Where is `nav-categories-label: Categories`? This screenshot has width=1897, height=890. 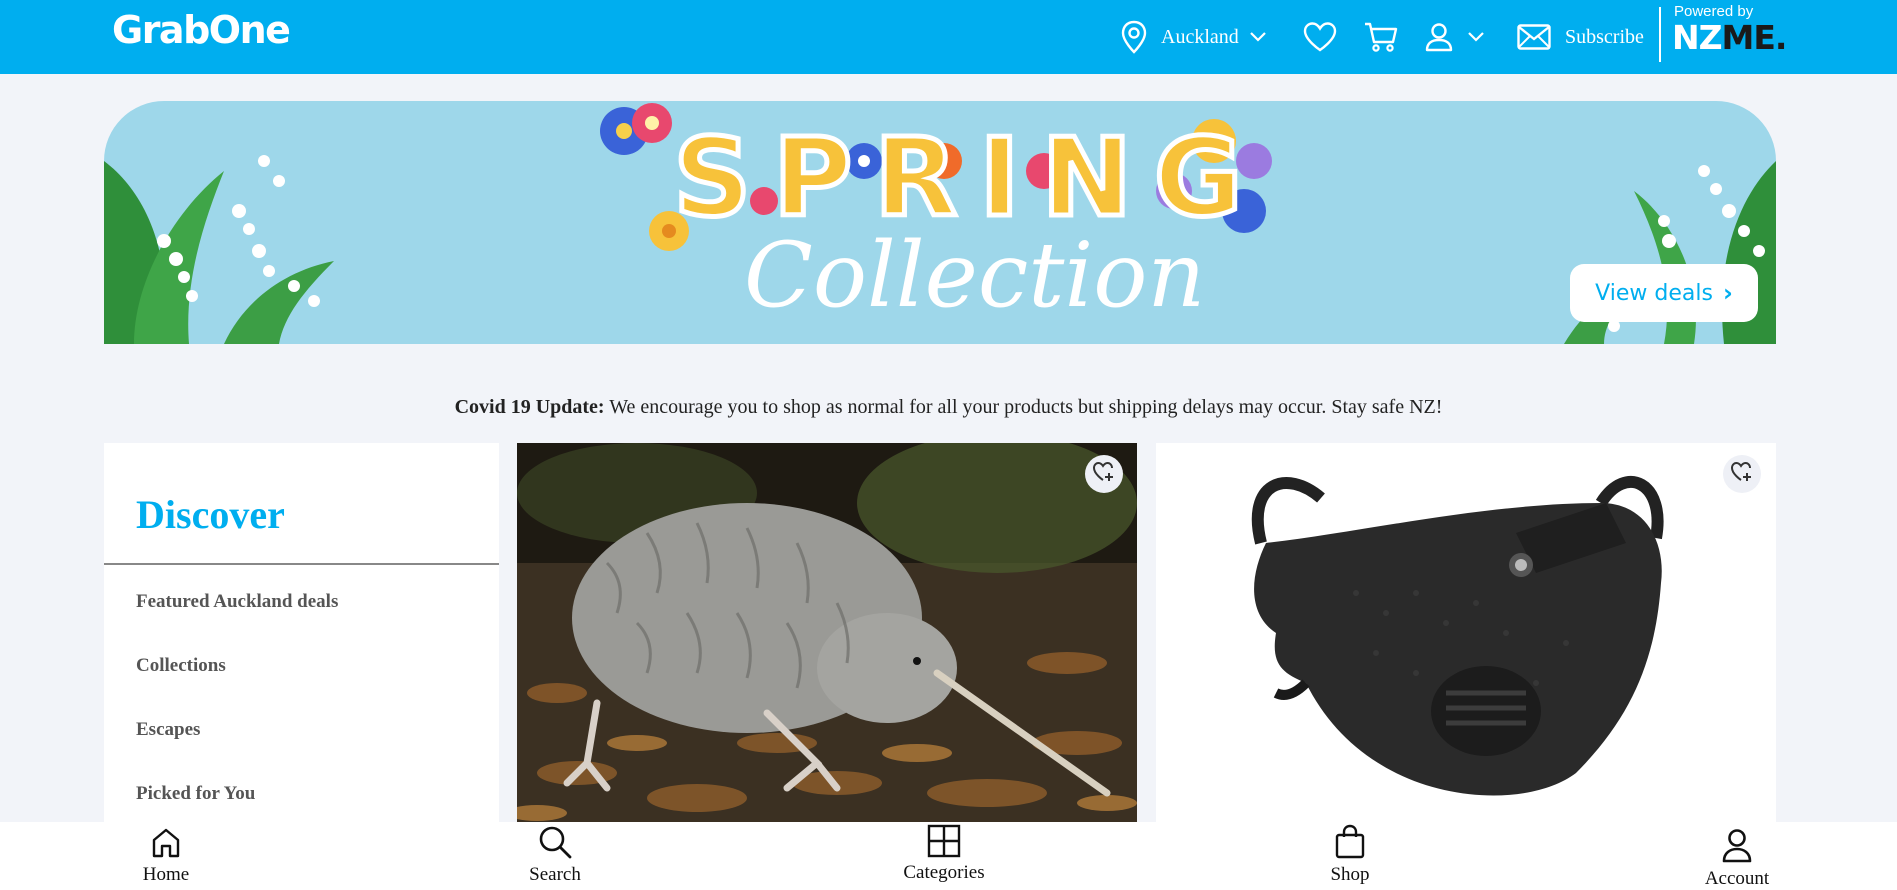
nav-categories-label: Categories is located at coordinates (944, 872).